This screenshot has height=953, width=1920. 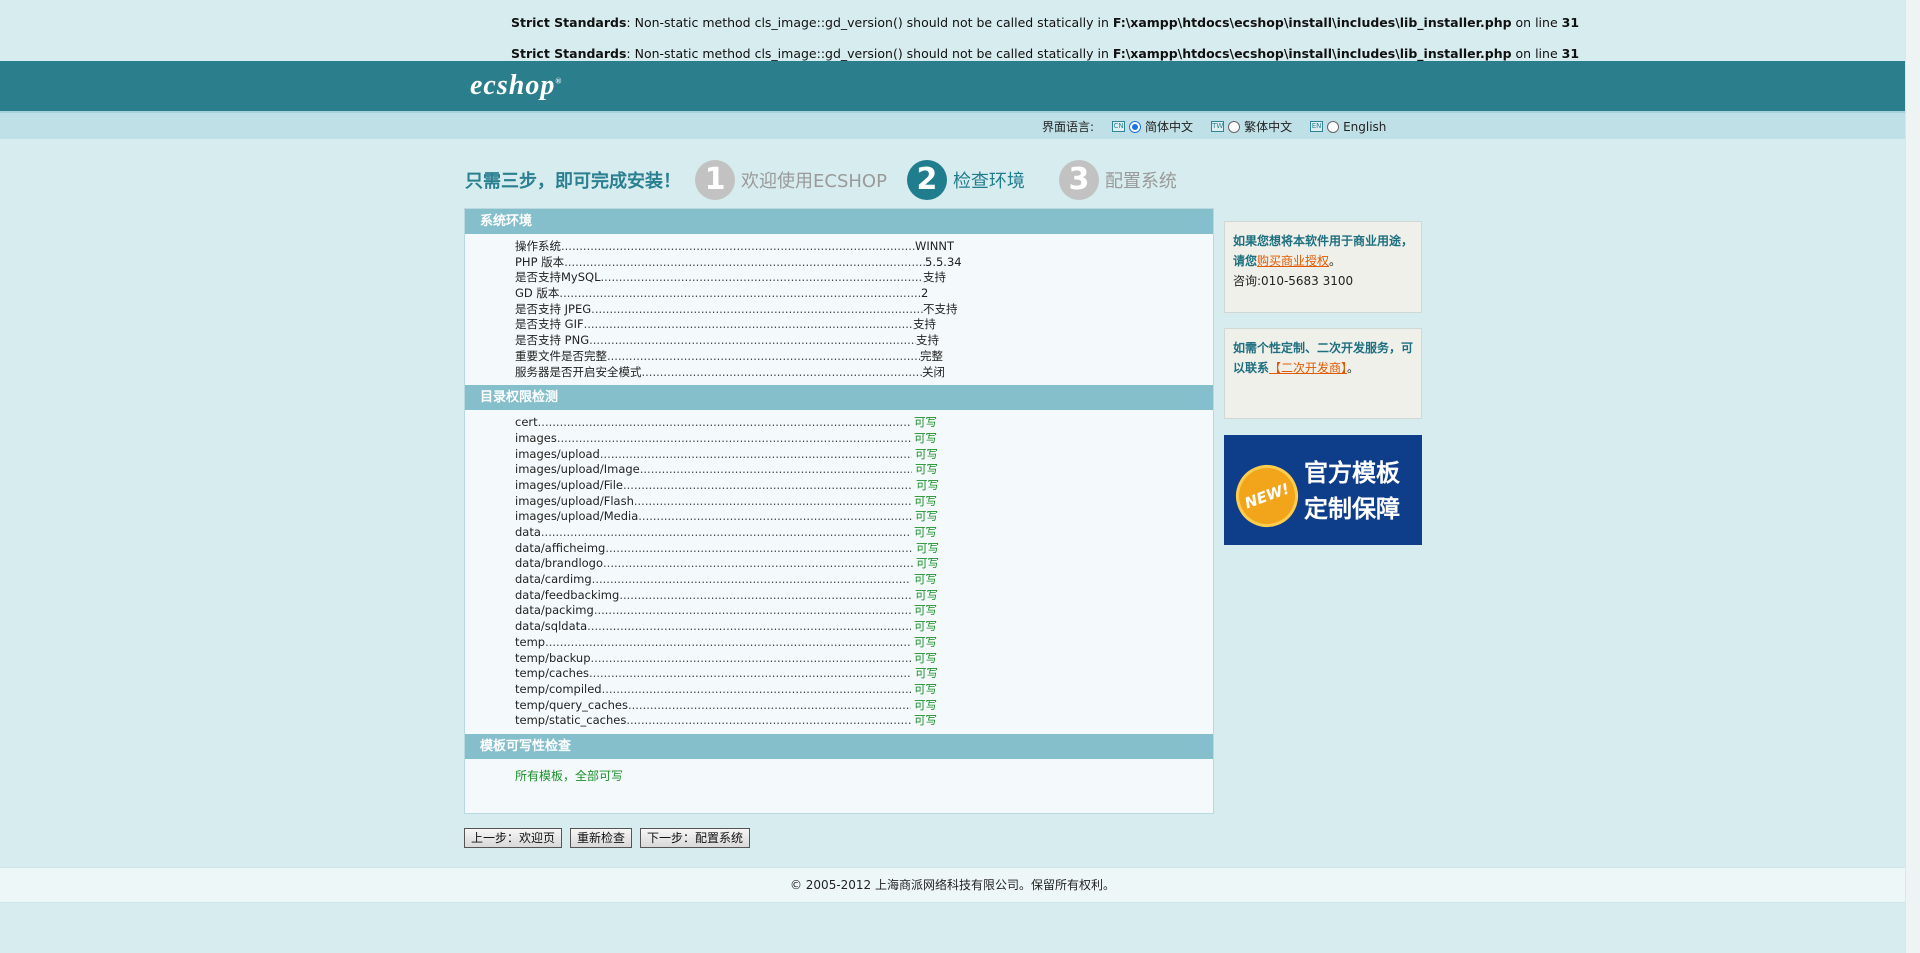 I want to click on contact-phone: 咨询:010-5683 3100, so click(x=1293, y=281).